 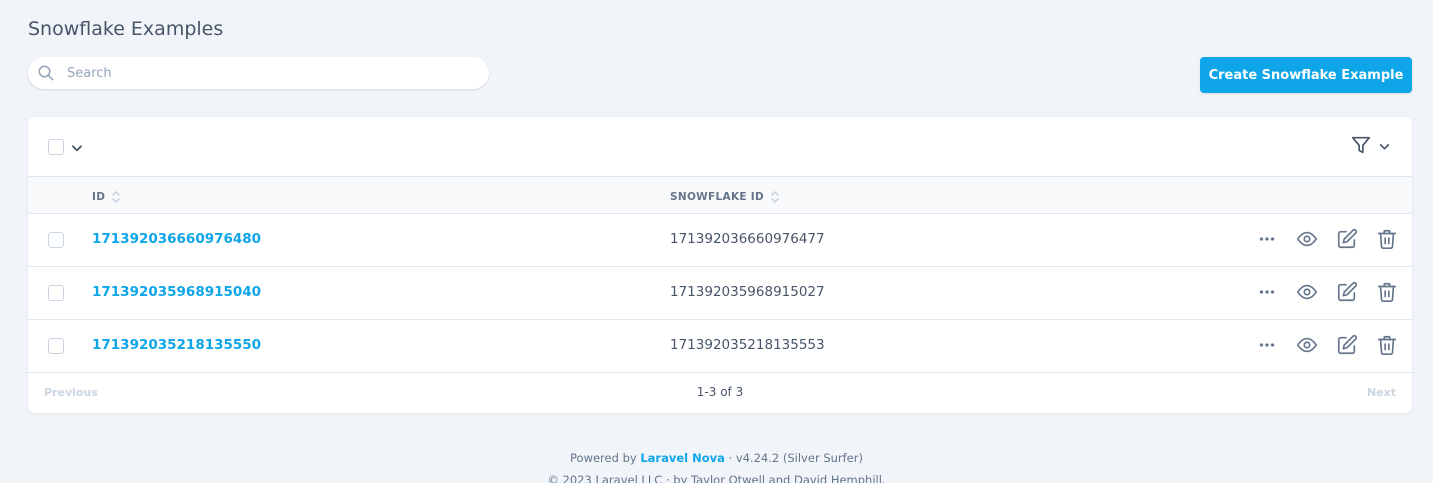 What do you see at coordinates (267, 73) in the screenshot?
I see `search-input` at bounding box center [267, 73].